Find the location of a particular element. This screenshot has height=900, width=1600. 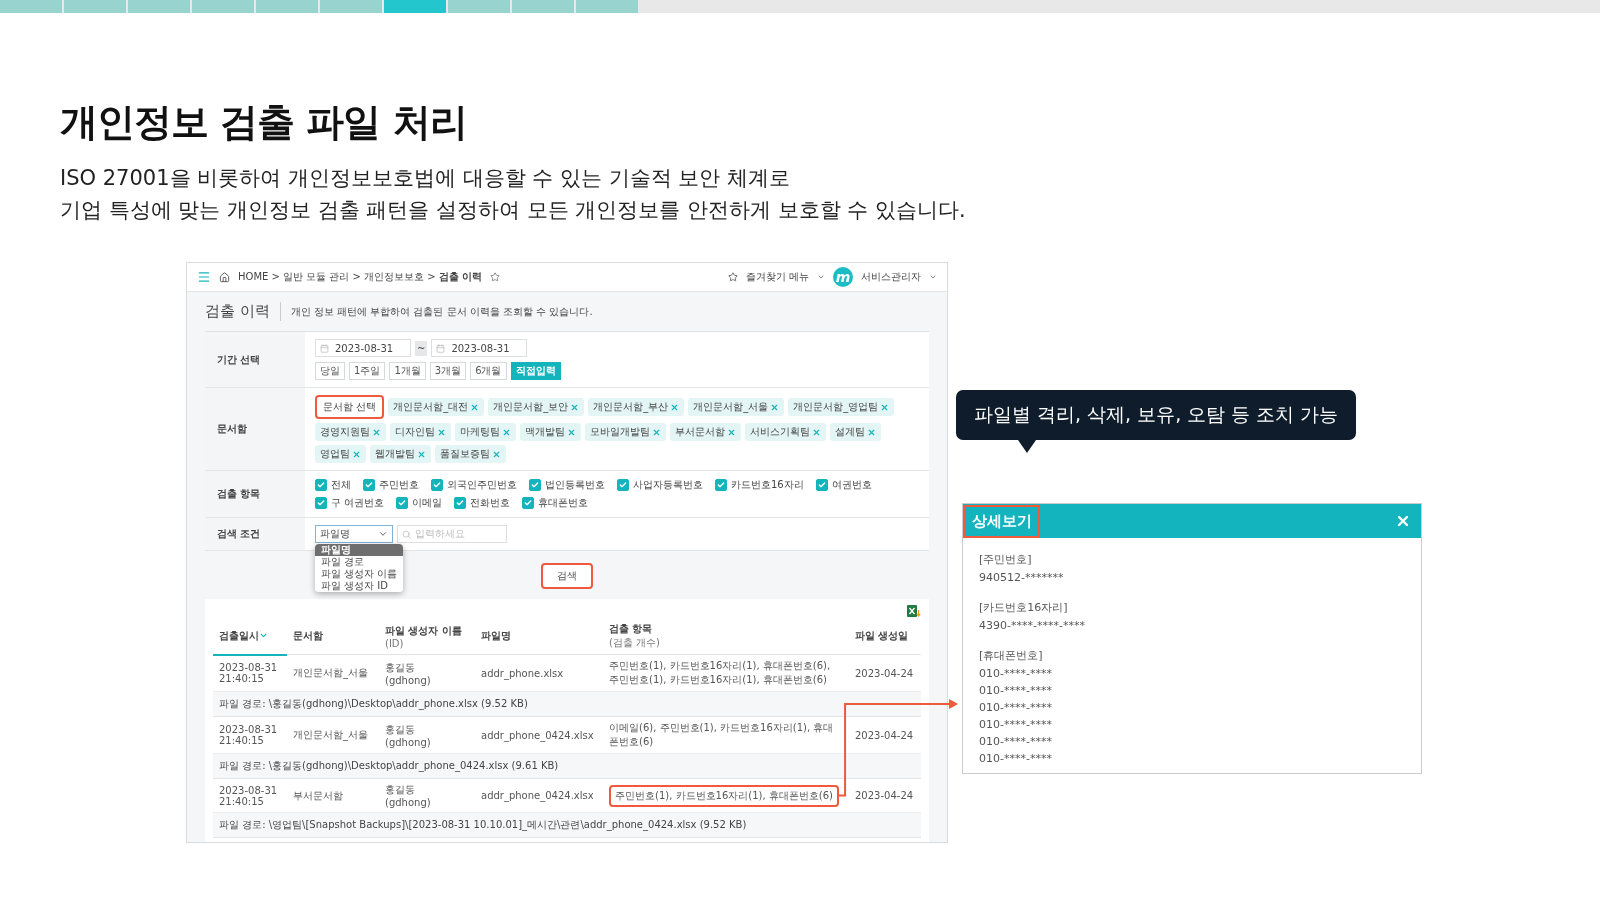

period-button: 당일 is located at coordinates (330, 371).